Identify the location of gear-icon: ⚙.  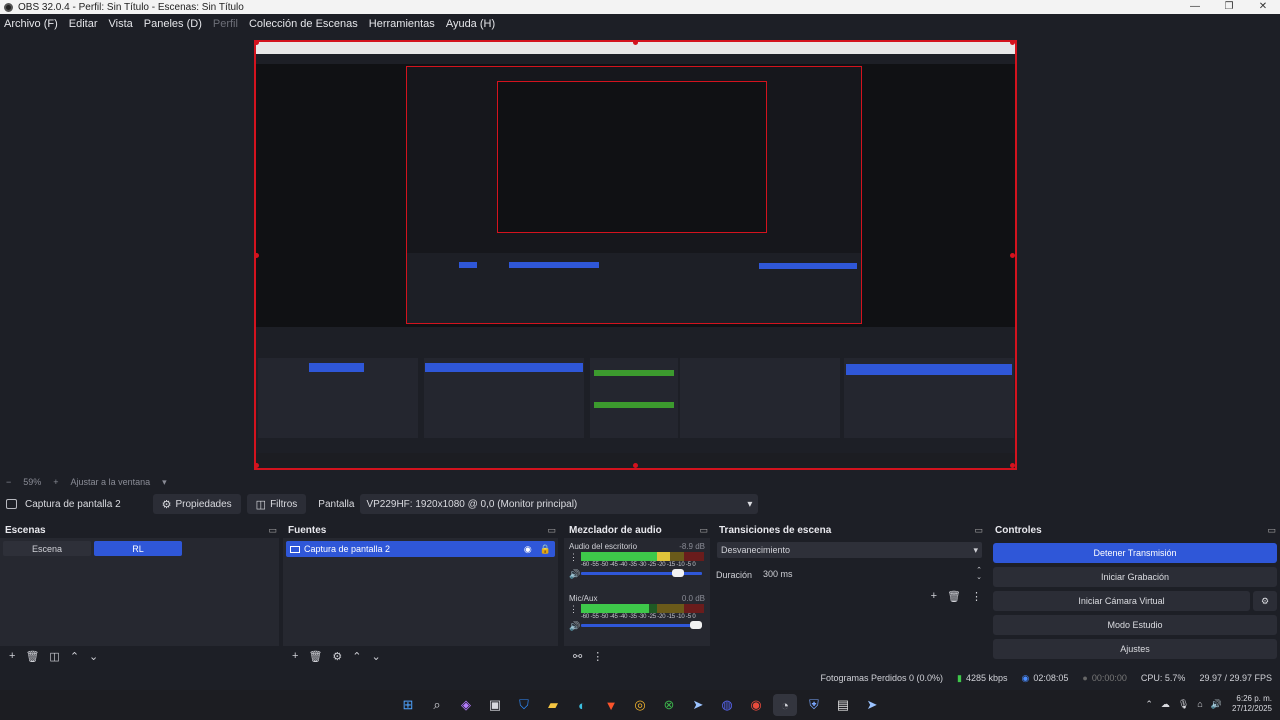
(337, 656).